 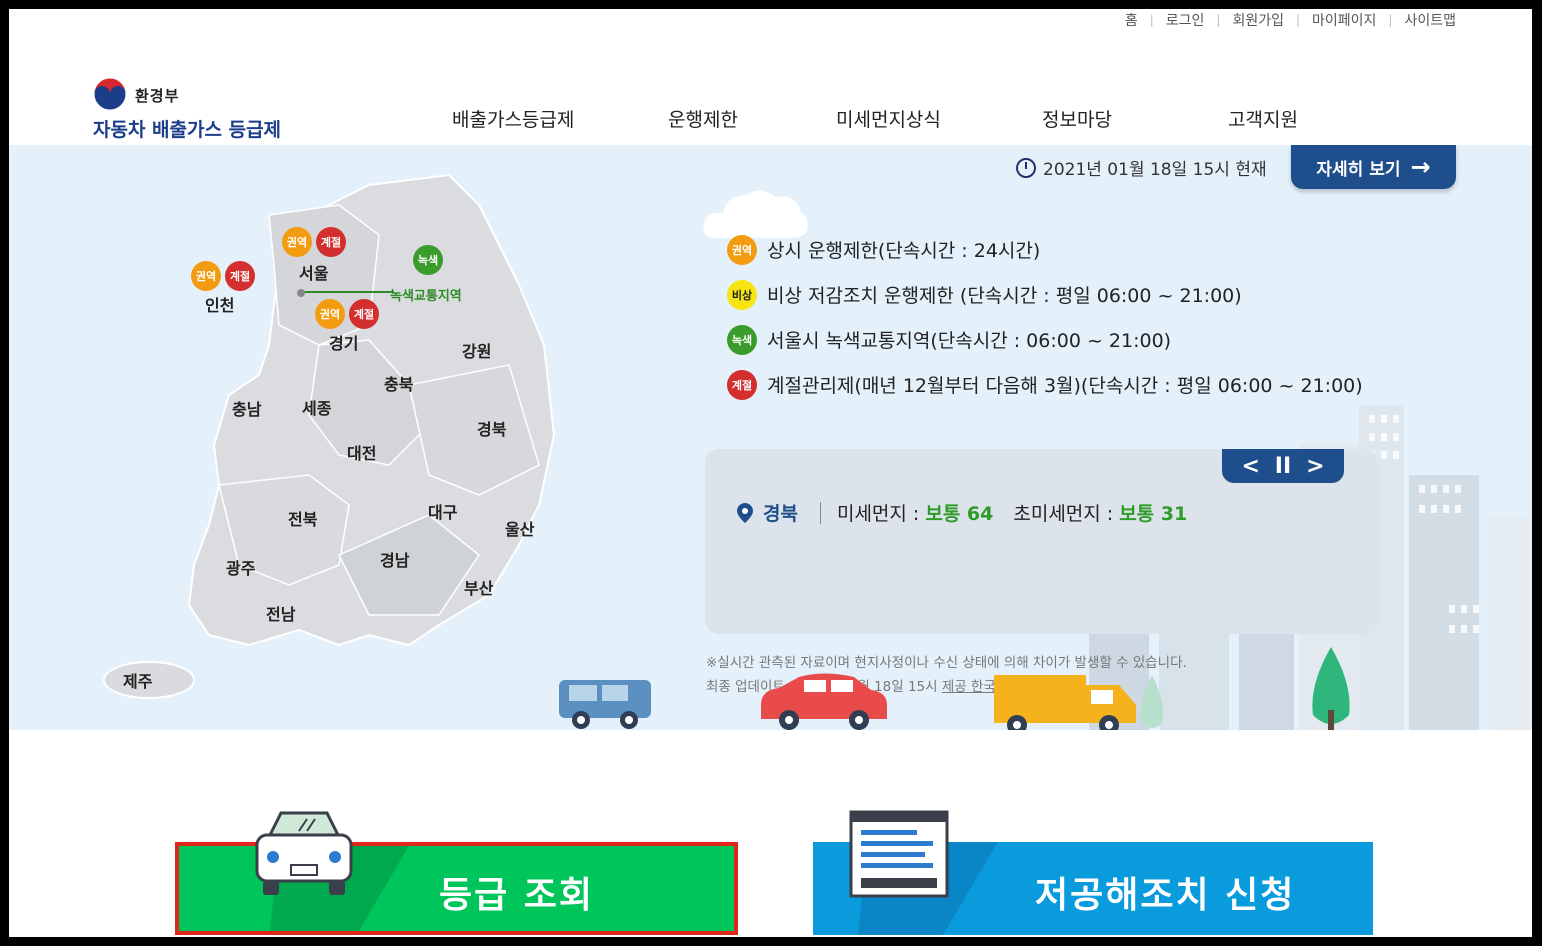 What do you see at coordinates (1263, 118) in the screenshot?
I see `nav-customer-support: 고객지원` at bounding box center [1263, 118].